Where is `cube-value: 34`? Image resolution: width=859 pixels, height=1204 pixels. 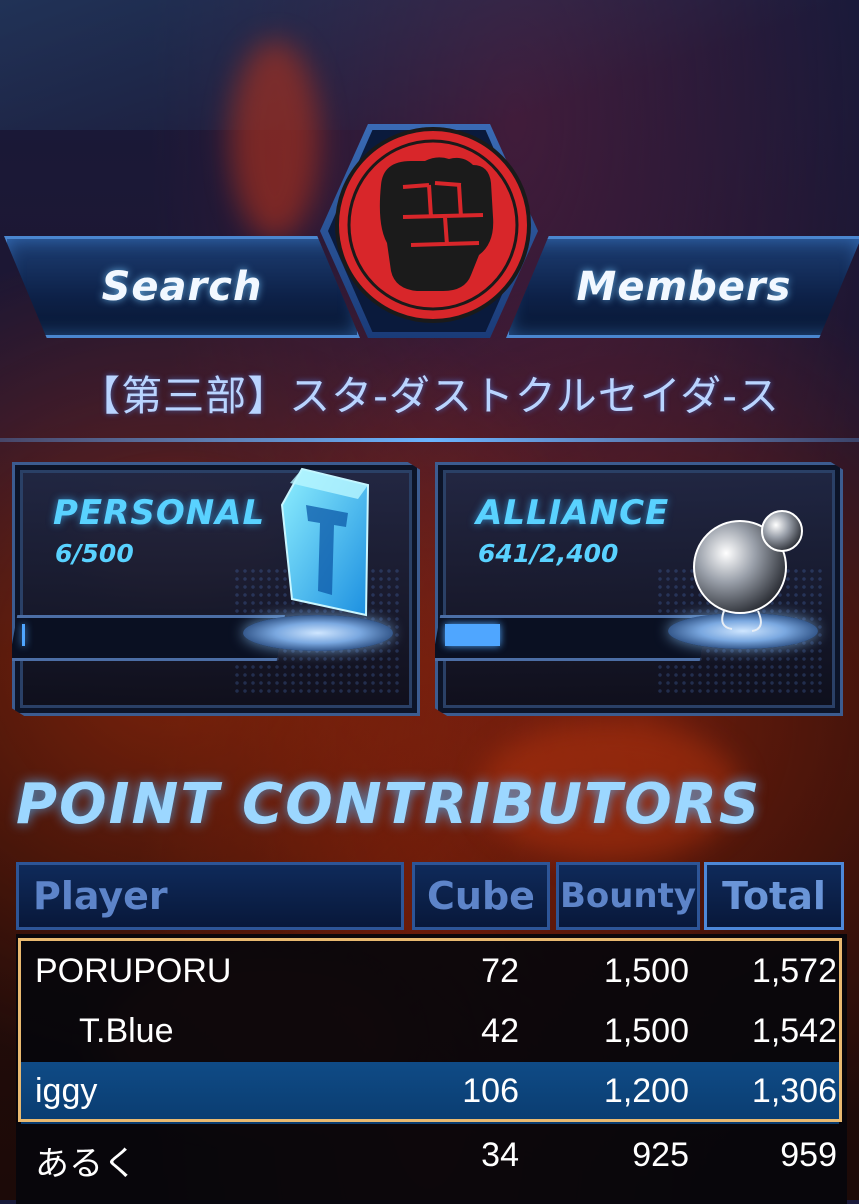
cube-value: 34 is located at coordinates (500, 1155).